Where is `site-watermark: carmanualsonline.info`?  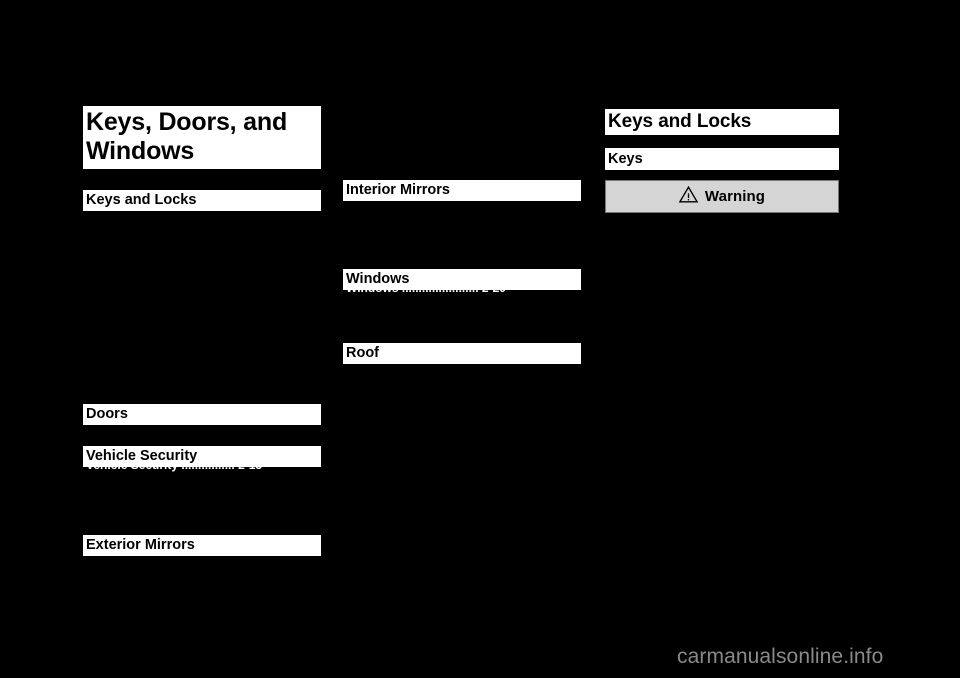
site-watermark: carmanualsonline.info is located at coordinates (780, 657).